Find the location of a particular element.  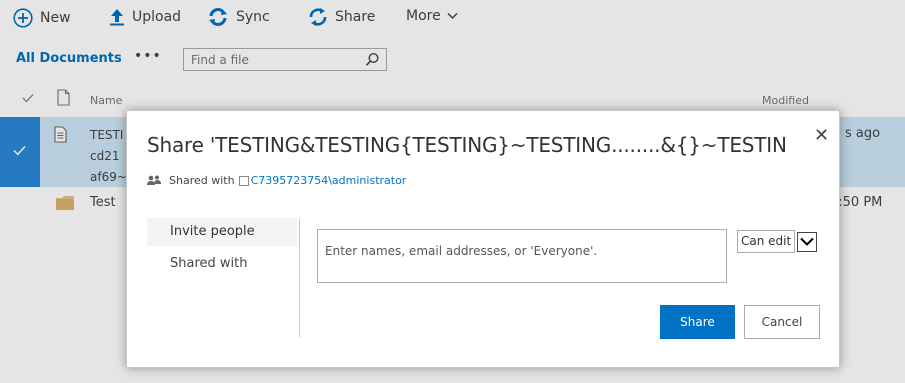

shared-with-summary: Shared with C7395723754\administrator is located at coordinates (276, 180).